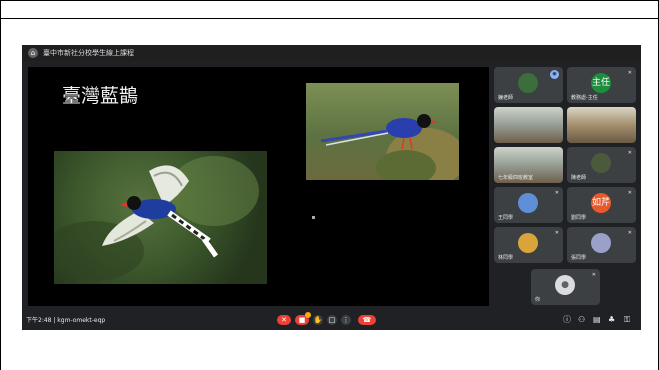  I want to click on frame-left-border, so click(0, 185).